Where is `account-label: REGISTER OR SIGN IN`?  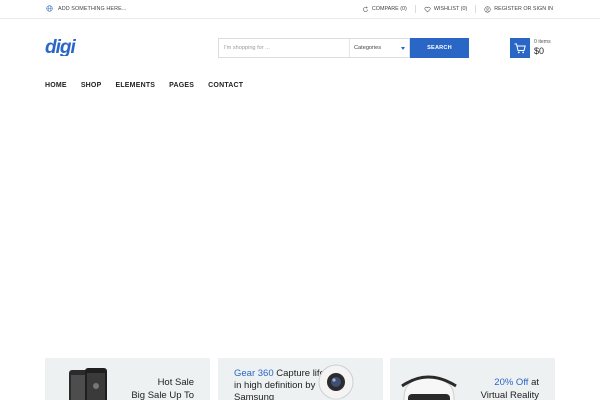 account-label: REGISTER OR SIGN IN is located at coordinates (523, 9).